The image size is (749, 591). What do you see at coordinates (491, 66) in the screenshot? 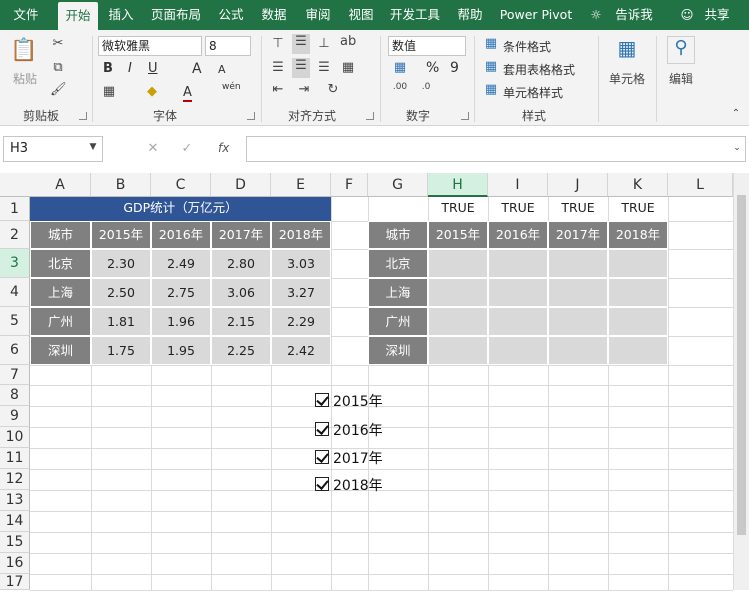
I see `format-as-table-icon: ▦` at bounding box center [491, 66].